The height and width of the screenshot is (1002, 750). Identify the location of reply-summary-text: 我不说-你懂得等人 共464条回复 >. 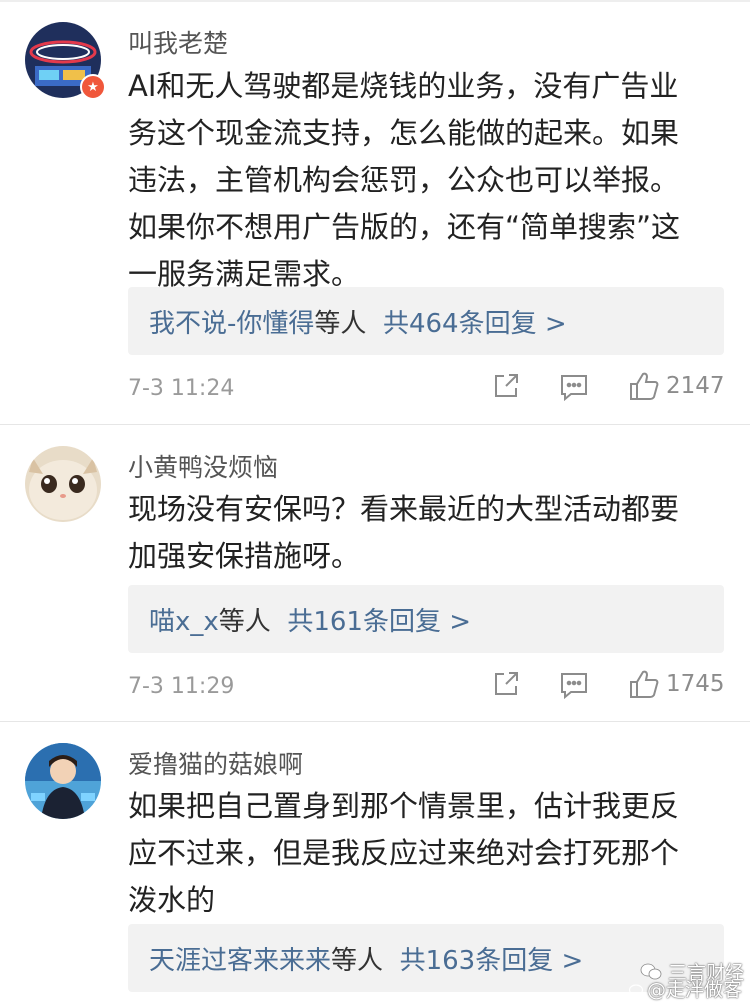
(358, 321).